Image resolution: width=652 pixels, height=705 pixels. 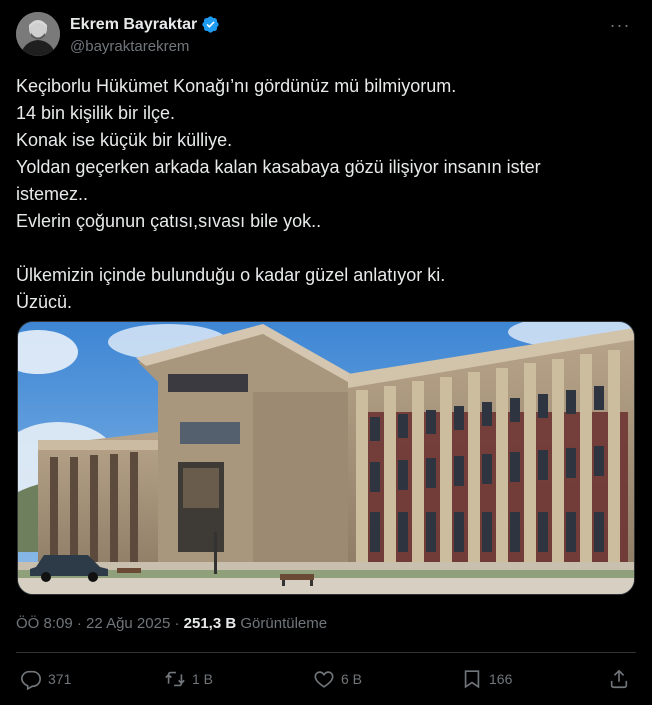 I want to click on avatar, so click(x=38, y=34).